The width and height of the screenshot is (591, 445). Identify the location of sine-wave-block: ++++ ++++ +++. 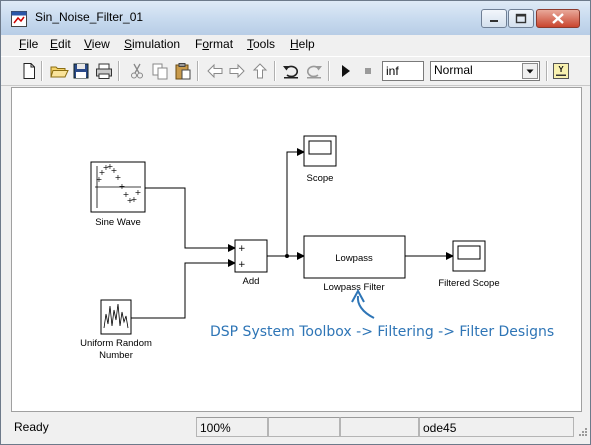
(118, 187).